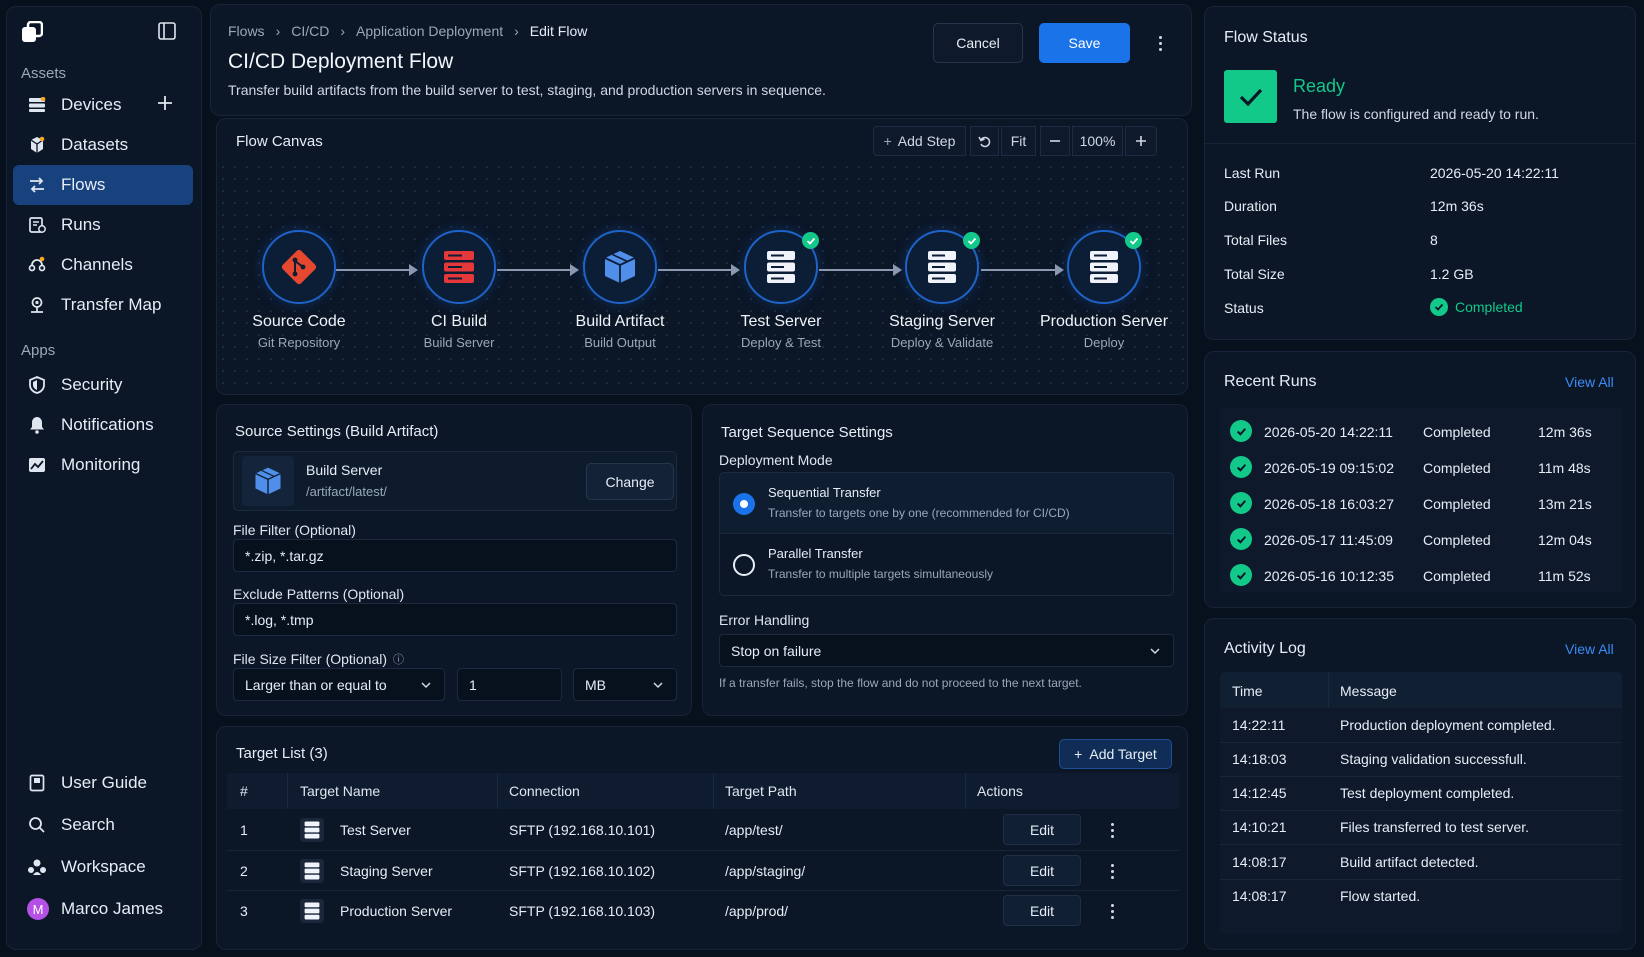 The height and width of the screenshot is (957, 1644). Describe the element at coordinates (459, 290) in the screenshot. I see `flow-node-ci-build: CI Build Build Server` at that location.